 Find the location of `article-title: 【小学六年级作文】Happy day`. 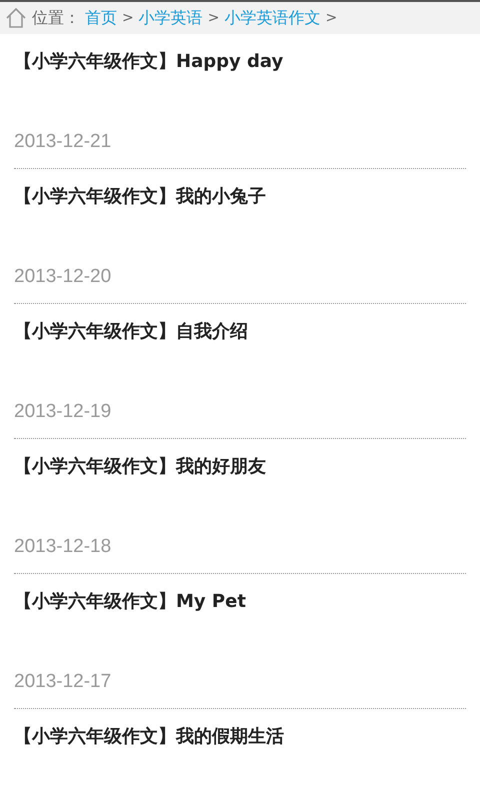

article-title: 【小学六年级作文】Happy day is located at coordinates (240, 62).